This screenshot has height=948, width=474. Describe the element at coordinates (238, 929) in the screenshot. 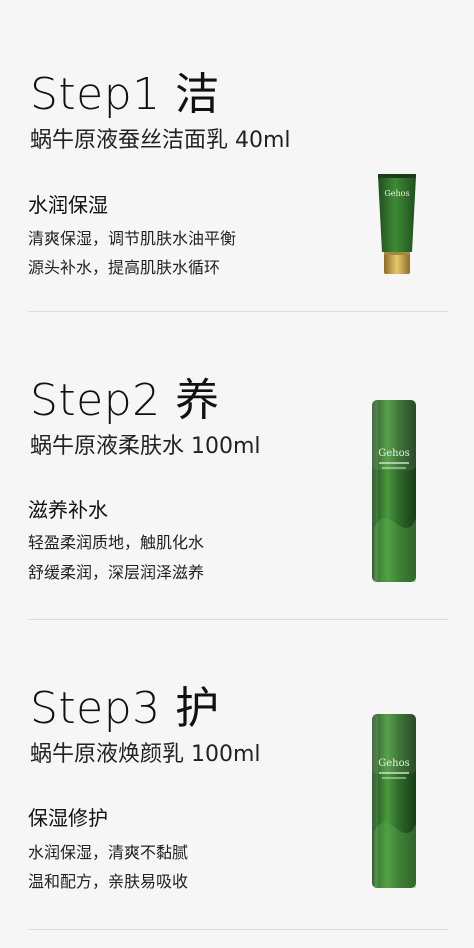

I see `divider` at that location.